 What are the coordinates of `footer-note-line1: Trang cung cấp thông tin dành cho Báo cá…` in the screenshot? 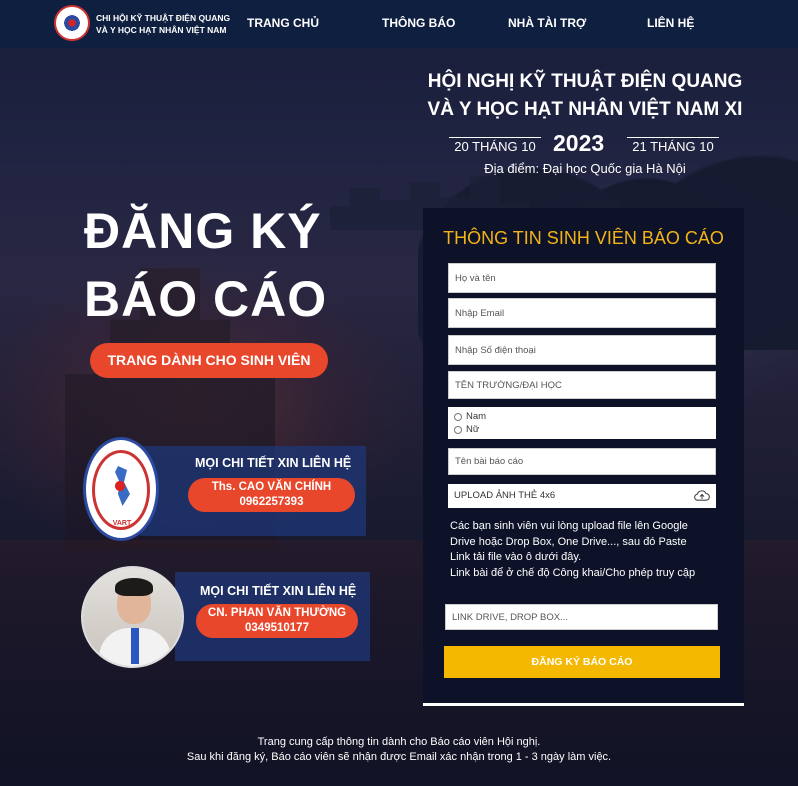 It's located at (399, 742).